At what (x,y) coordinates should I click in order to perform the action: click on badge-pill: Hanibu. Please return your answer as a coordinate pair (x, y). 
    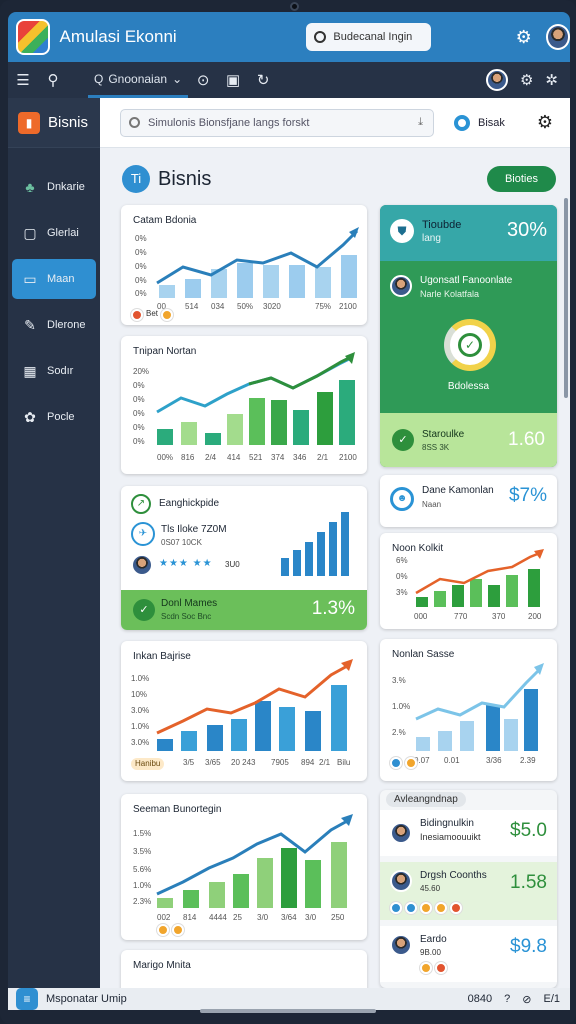
    Looking at the image, I should click on (148, 764).